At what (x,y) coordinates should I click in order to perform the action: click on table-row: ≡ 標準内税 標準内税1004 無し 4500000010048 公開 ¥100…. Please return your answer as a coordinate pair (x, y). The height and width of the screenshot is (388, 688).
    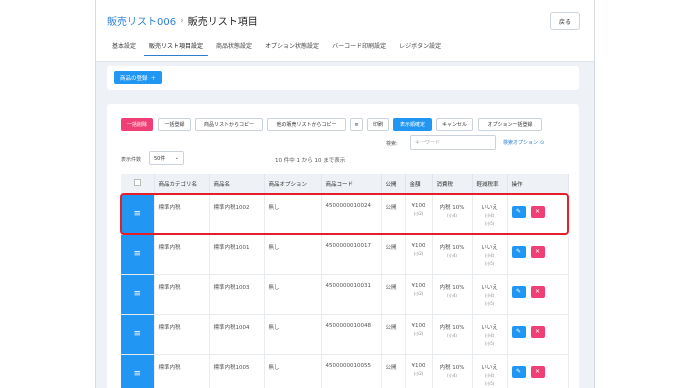
    Looking at the image, I should click on (345, 333).